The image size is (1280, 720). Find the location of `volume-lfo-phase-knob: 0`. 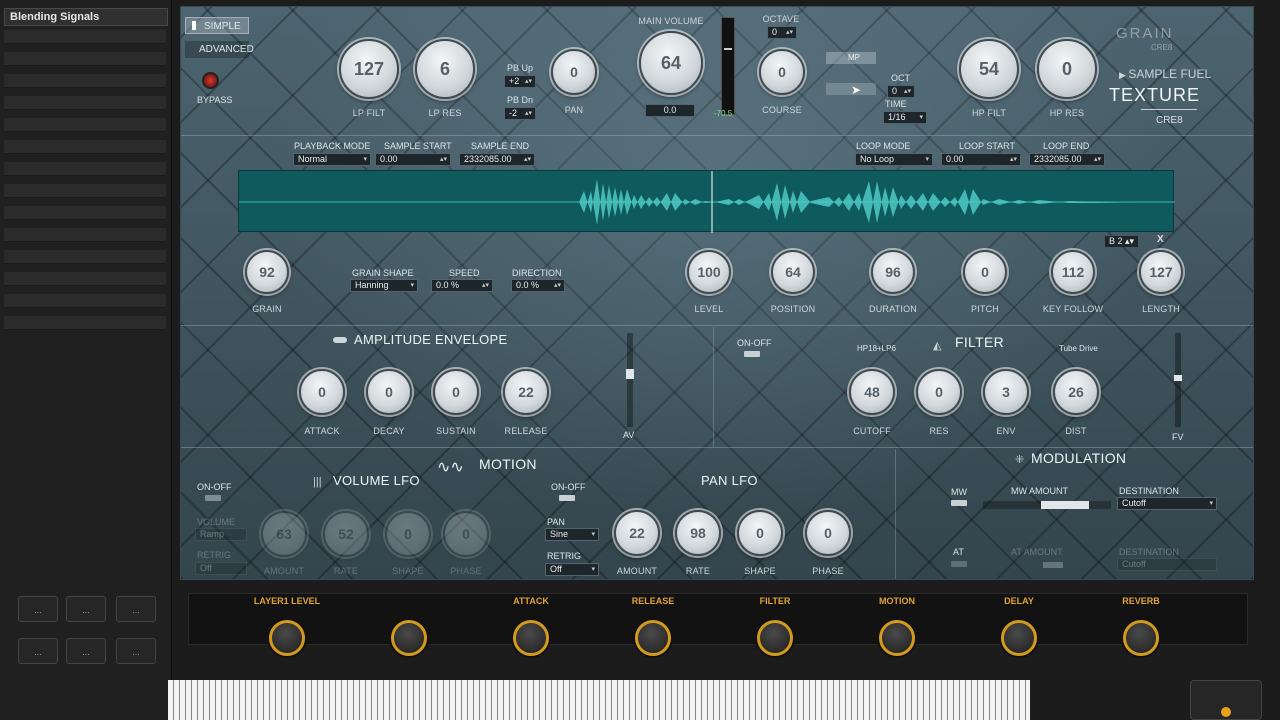

volume-lfo-phase-knob: 0 is located at coordinates (466, 534).